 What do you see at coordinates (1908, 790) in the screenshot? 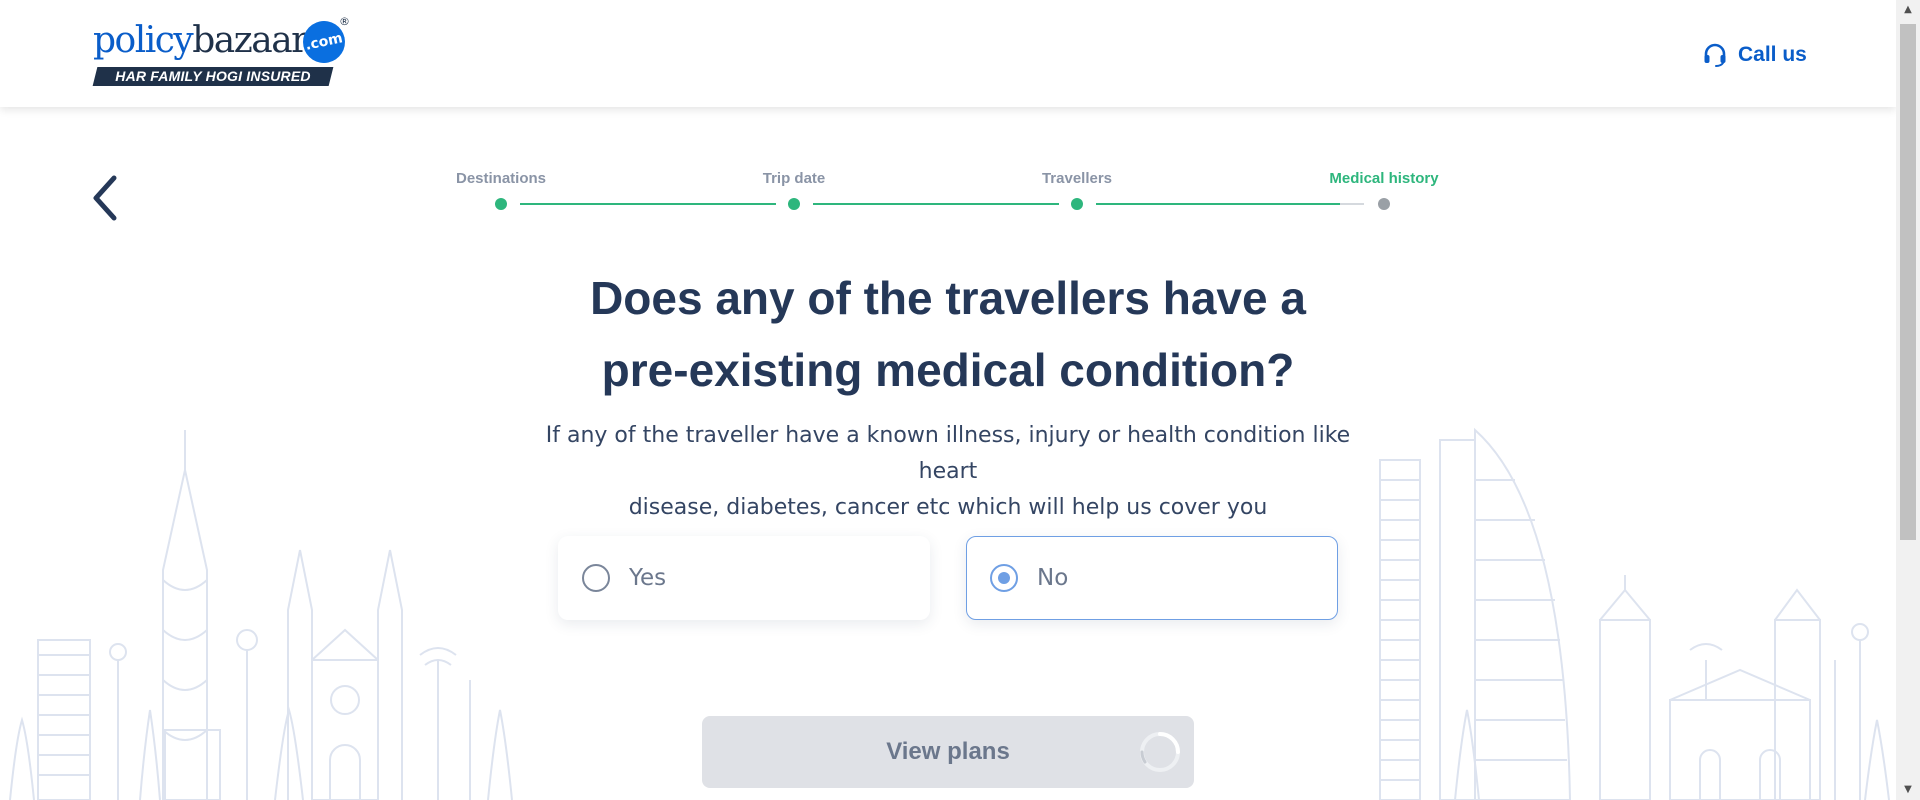
I see `scroll-down-arrow-icon: ▼` at bounding box center [1908, 790].